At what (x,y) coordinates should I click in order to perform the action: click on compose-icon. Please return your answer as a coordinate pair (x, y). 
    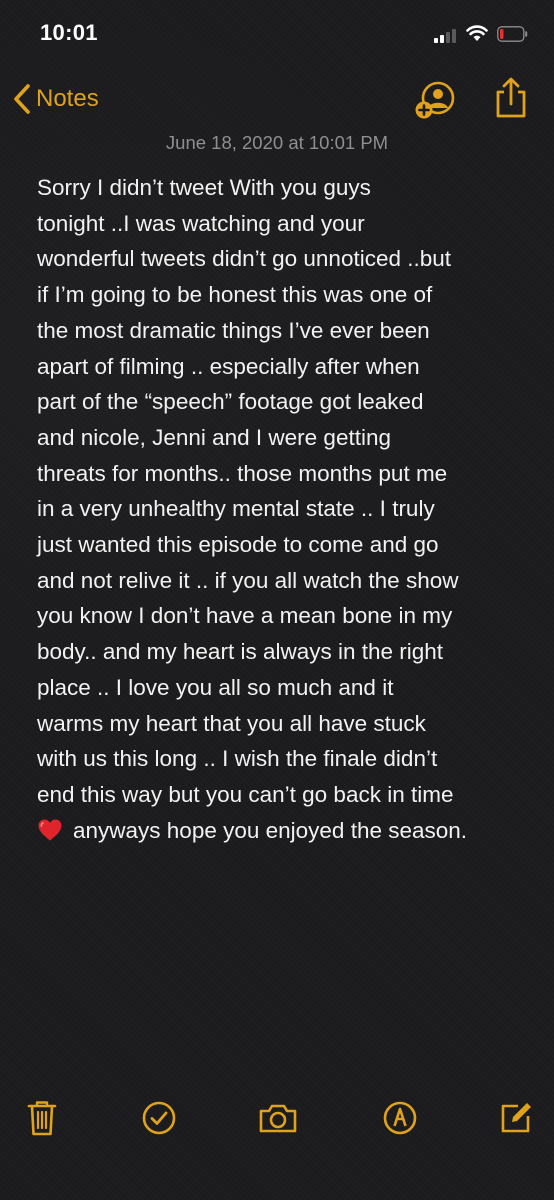
    Looking at the image, I should click on (516, 1118).